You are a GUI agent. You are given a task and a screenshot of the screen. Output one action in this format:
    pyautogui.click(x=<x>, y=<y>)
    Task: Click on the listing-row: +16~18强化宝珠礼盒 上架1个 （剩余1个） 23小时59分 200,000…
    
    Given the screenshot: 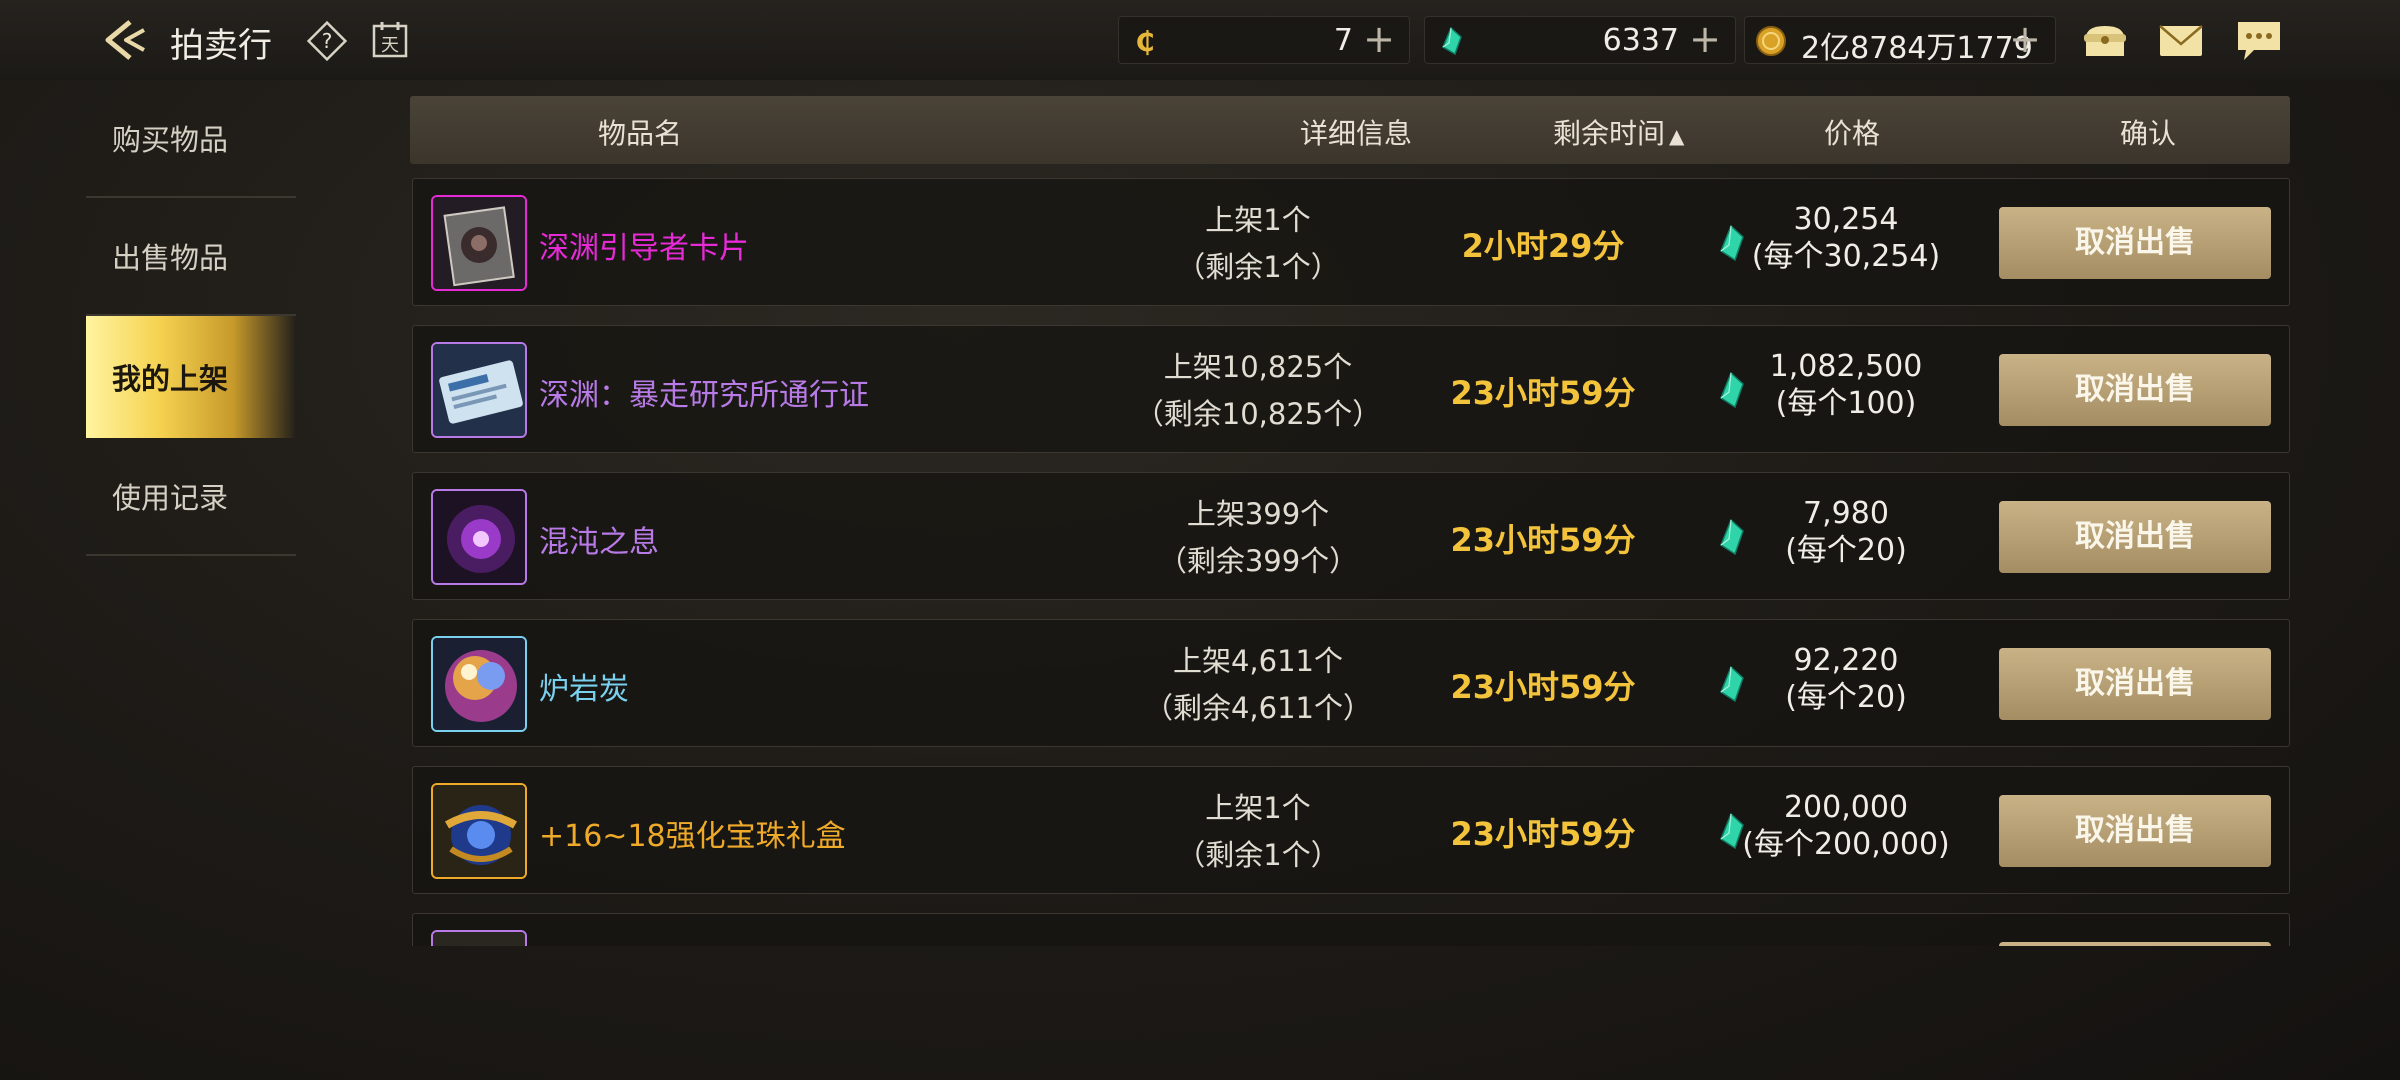 What is the action you would take?
    pyautogui.click(x=1351, y=830)
    